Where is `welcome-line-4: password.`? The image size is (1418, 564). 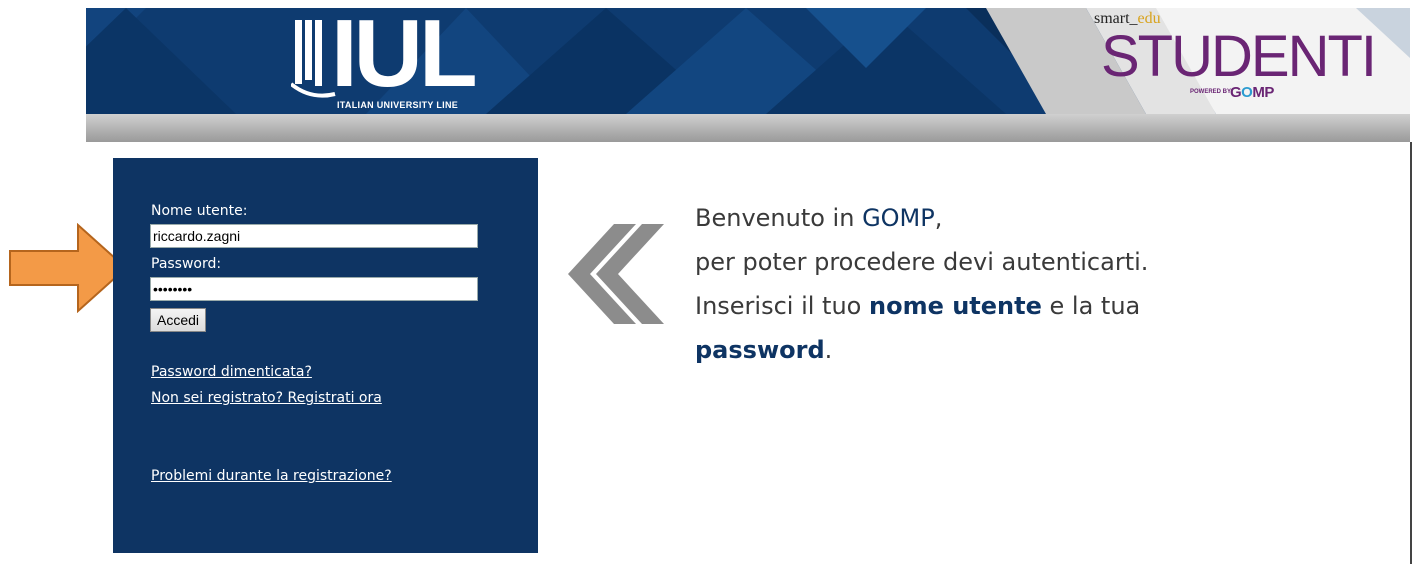
welcome-line-4: password. is located at coordinates (764, 350).